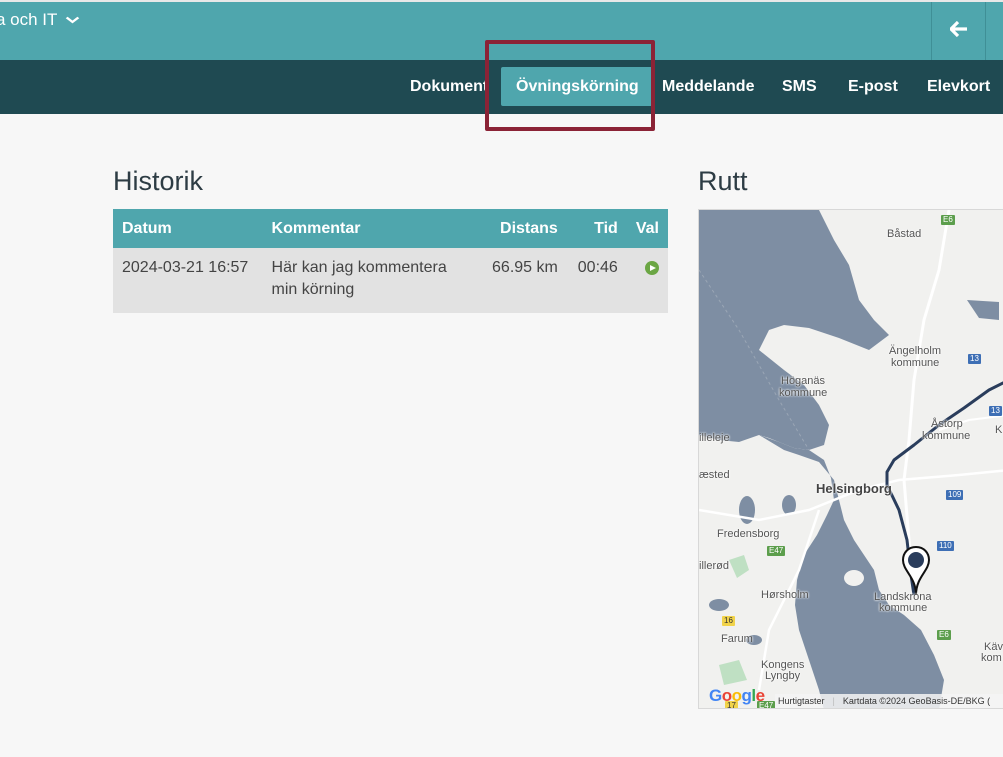 The height and width of the screenshot is (757, 1003). What do you see at coordinates (369, 228) in the screenshot?
I see `col-kommentar: Kommentar` at bounding box center [369, 228].